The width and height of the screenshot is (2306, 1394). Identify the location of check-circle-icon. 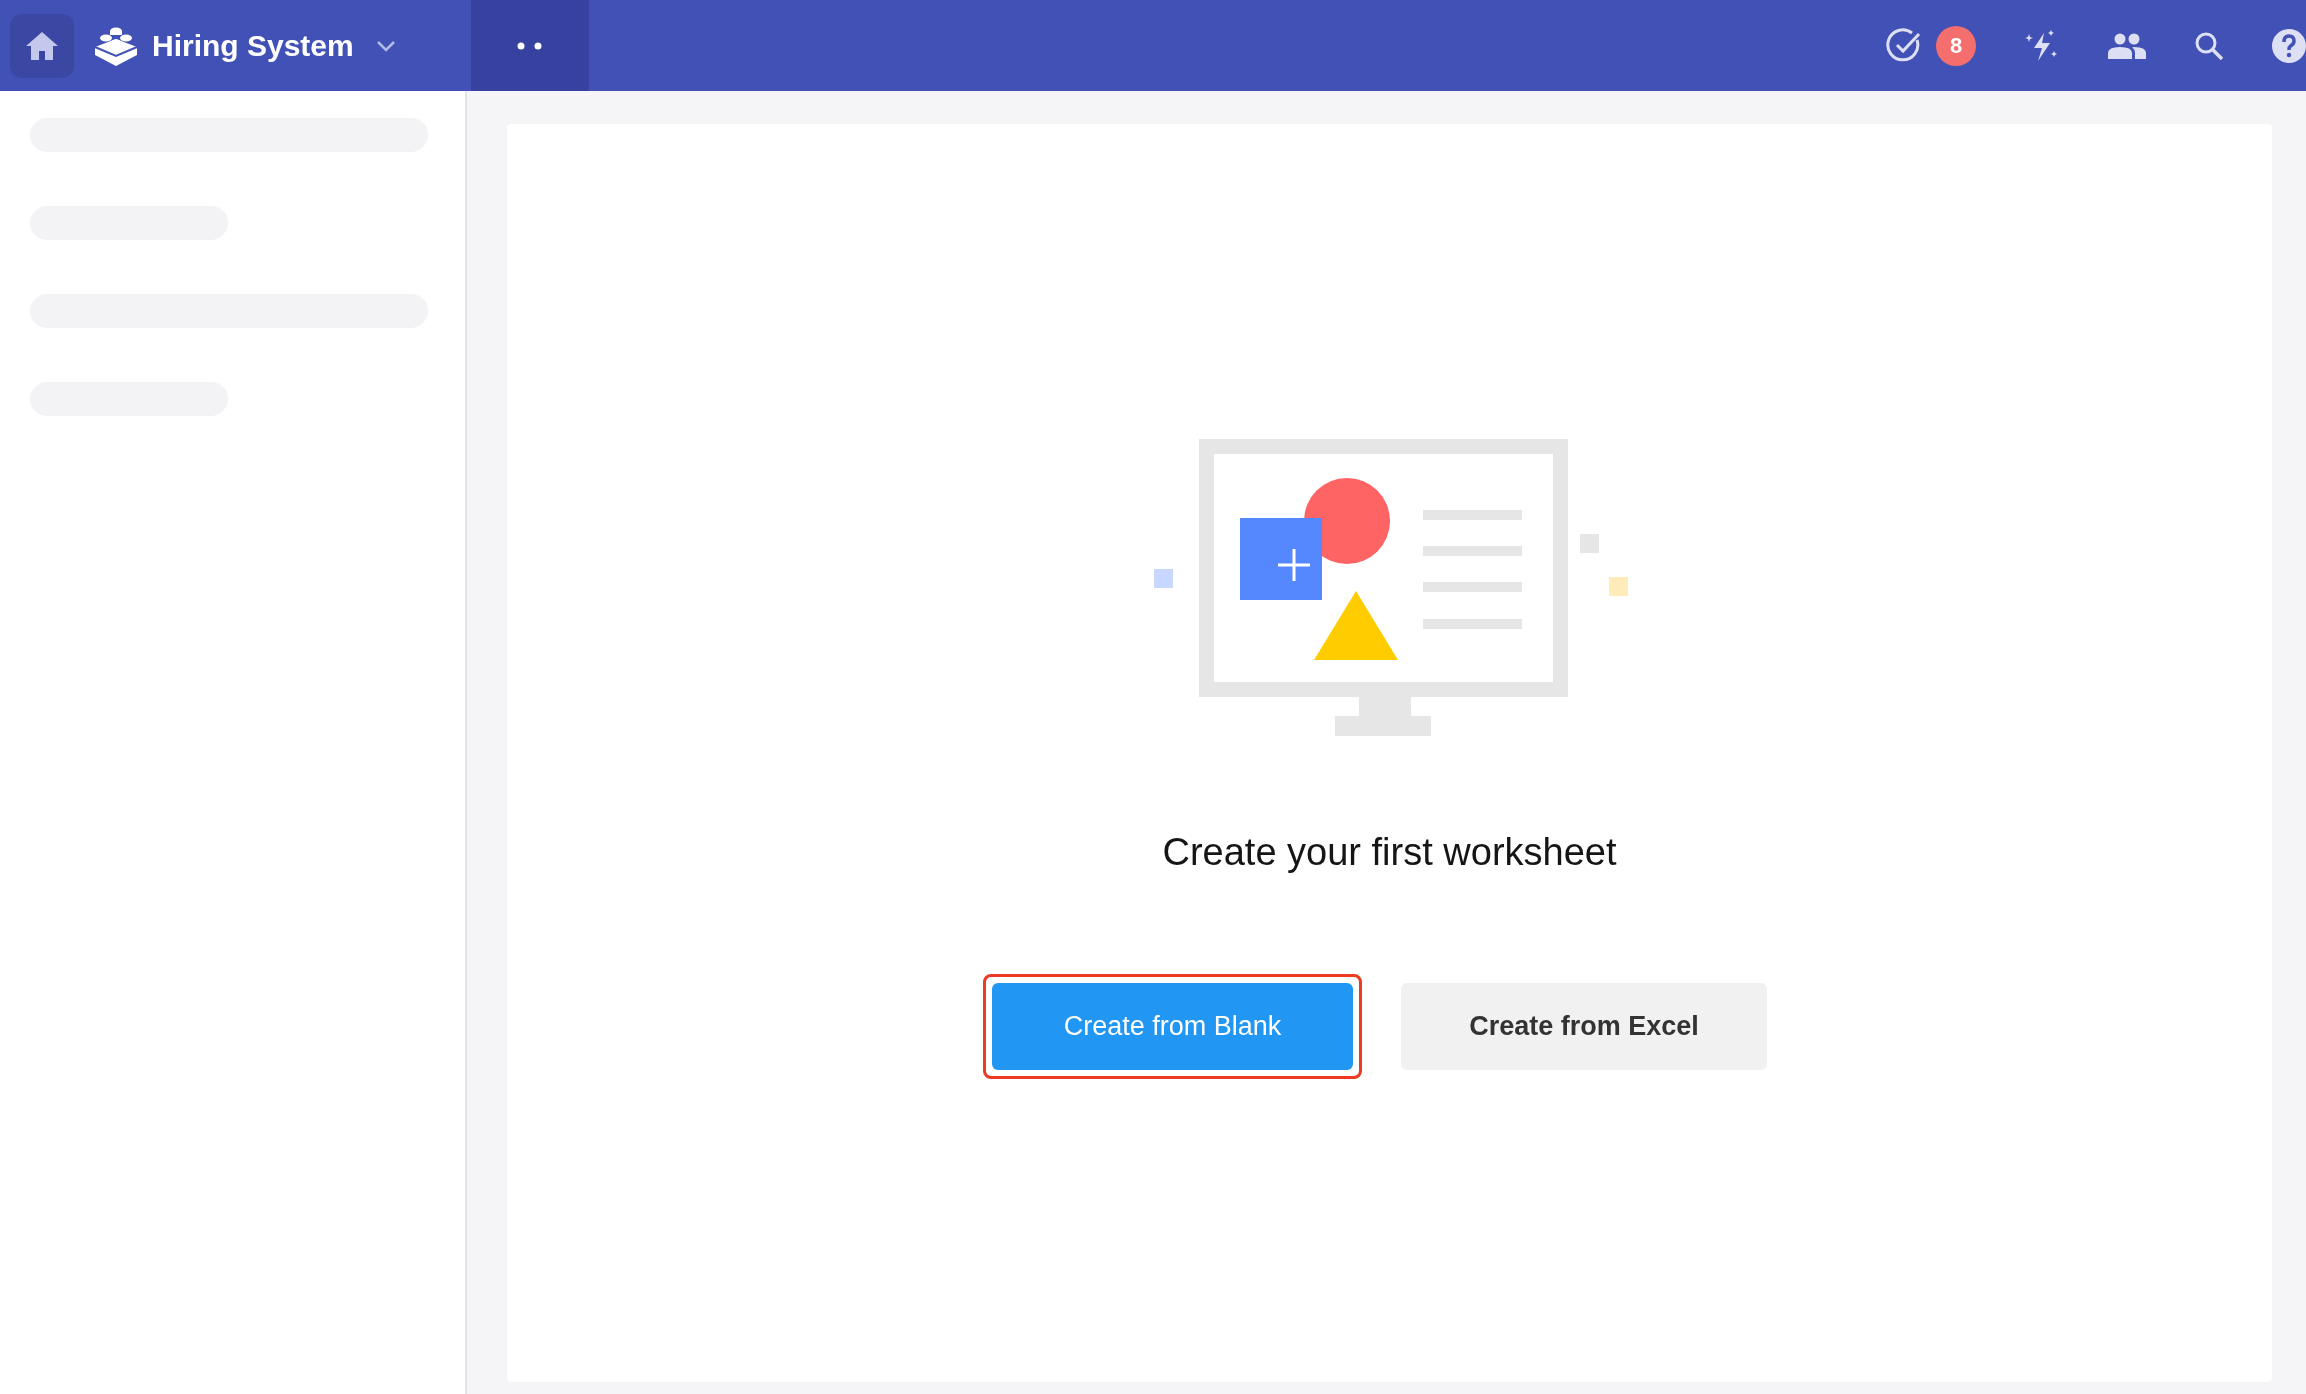
(1904, 45).